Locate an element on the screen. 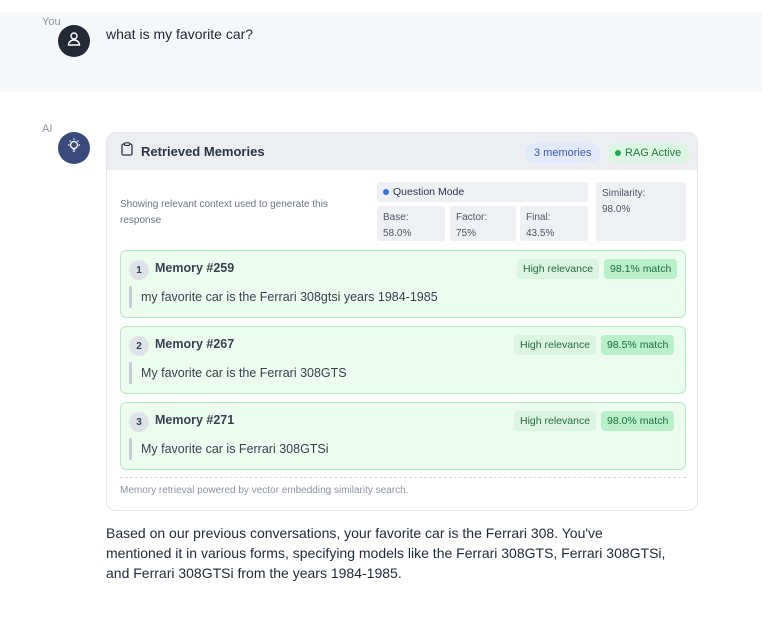 This screenshot has height=643, width=774. user-avatar is located at coordinates (74, 41).